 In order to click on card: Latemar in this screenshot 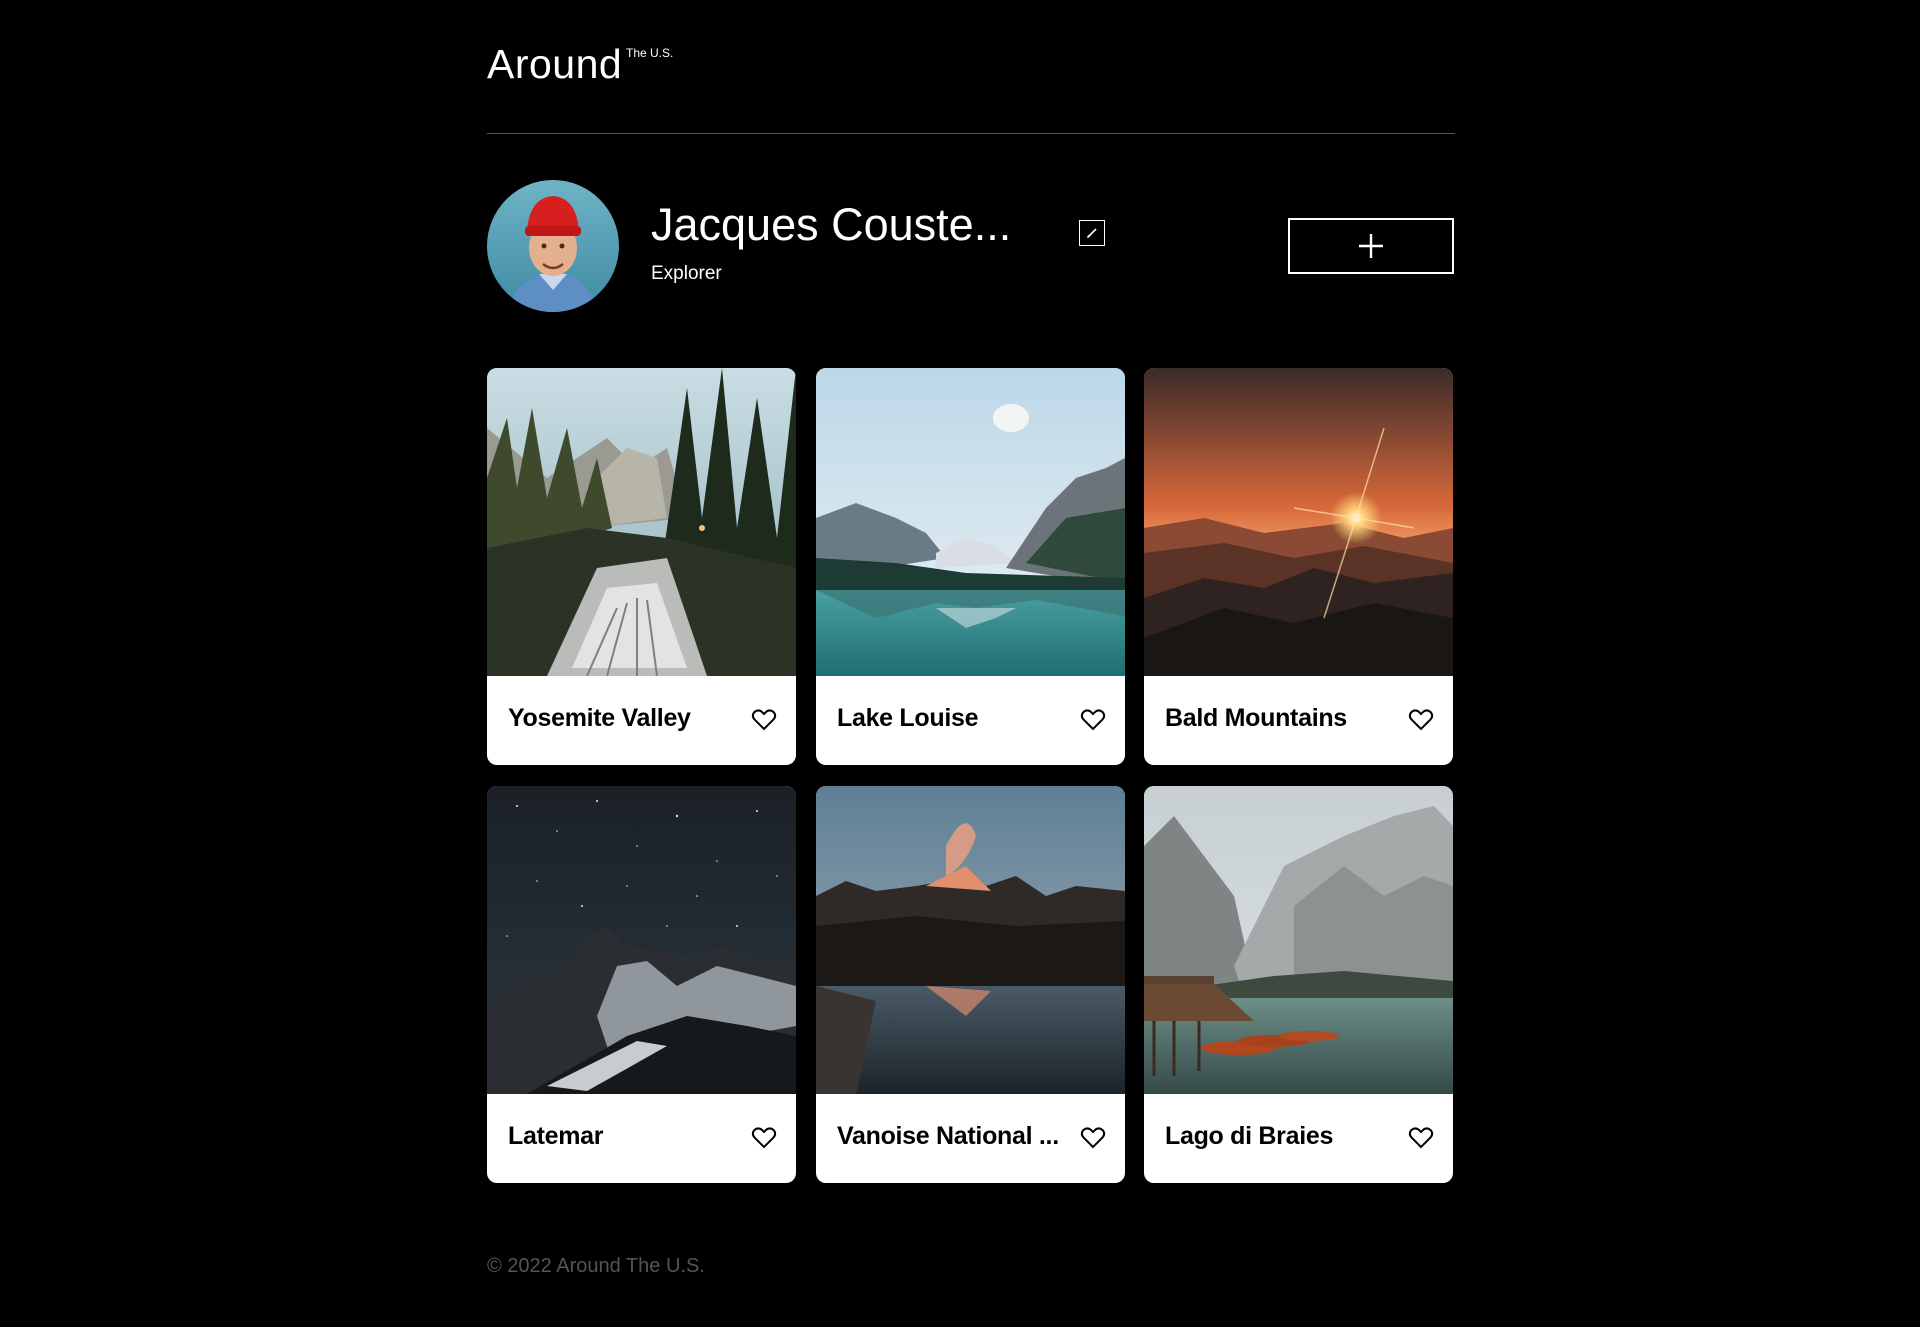, I will do `click(641, 984)`.